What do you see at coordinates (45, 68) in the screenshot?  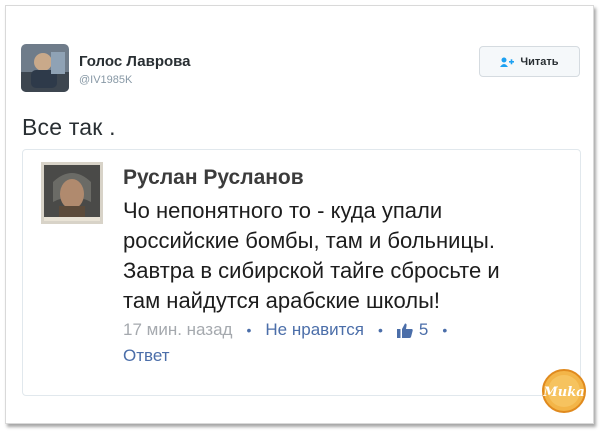 I see `author-avatar` at bounding box center [45, 68].